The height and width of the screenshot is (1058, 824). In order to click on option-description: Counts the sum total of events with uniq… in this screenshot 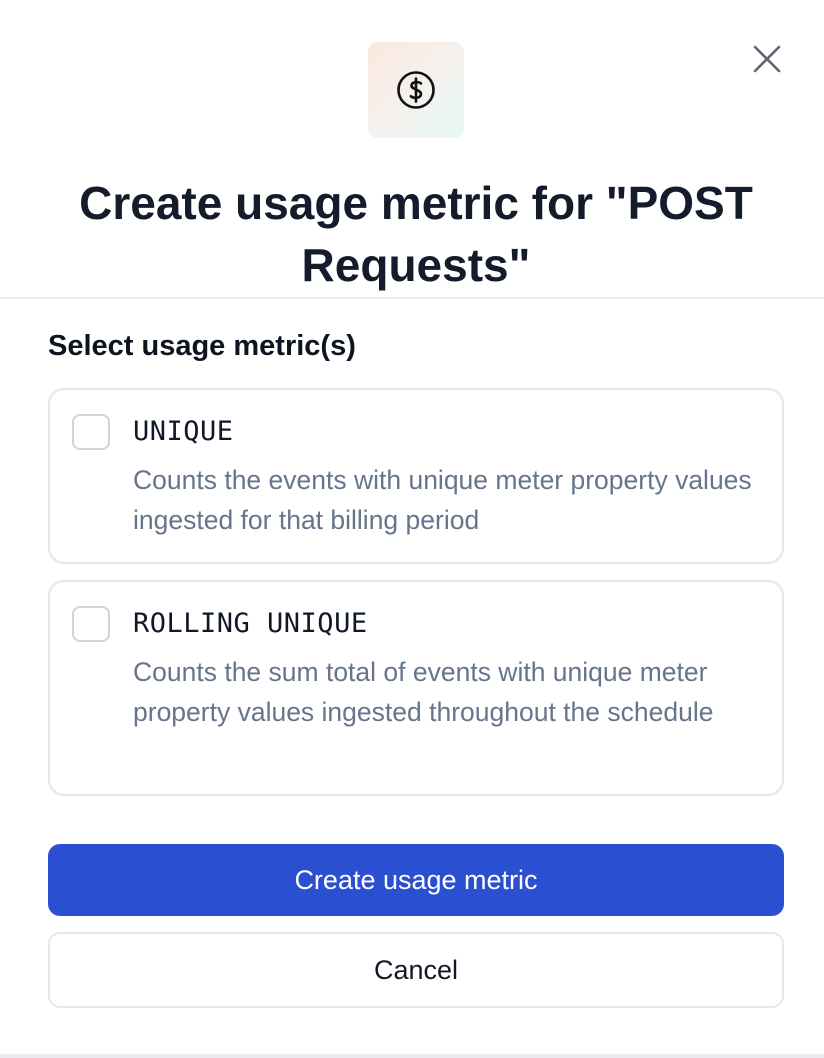, I will do `click(423, 692)`.